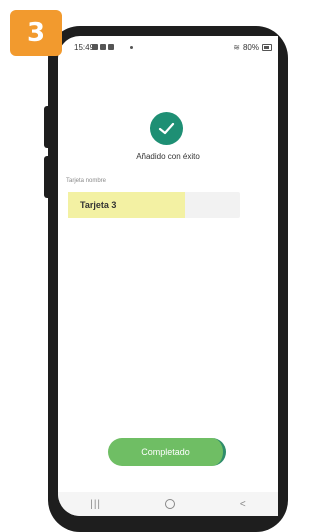 Image resolution: width=320 pixels, height=532 pixels. Describe the element at coordinates (95, 47) in the screenshot. I see `image-icon` at that location.